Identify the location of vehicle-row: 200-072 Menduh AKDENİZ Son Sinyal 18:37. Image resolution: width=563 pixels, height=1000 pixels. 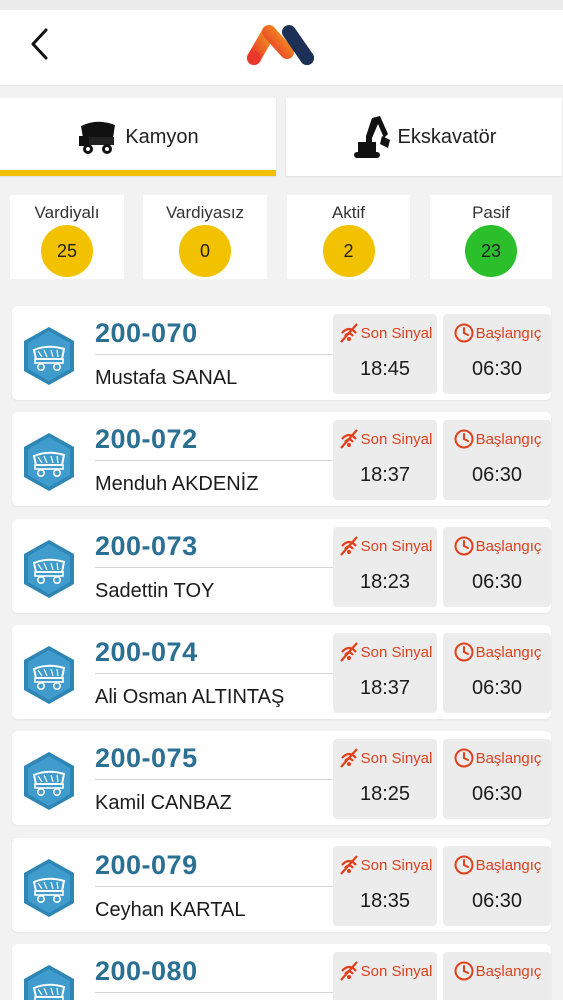
(281, 459).